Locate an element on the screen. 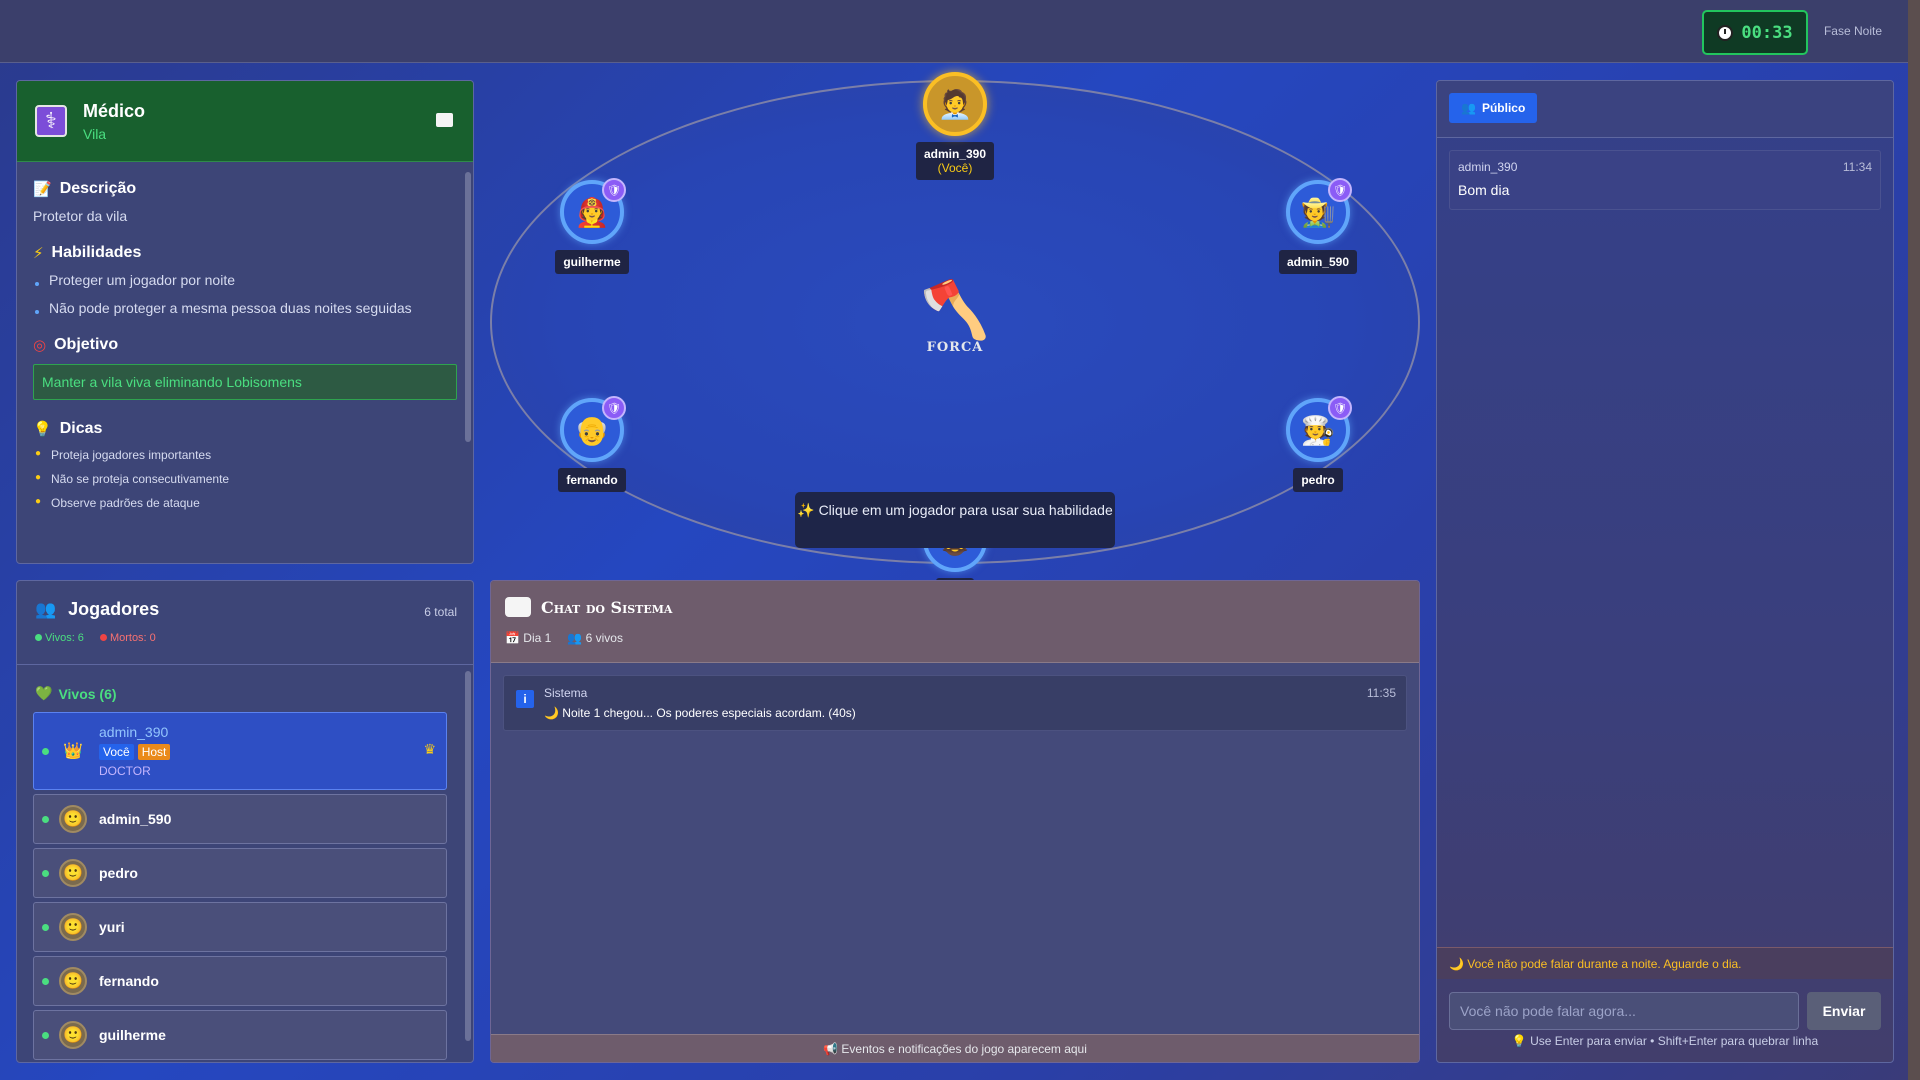 The width and height of the screenshot is (1920, 1080). seat-admin-390: 🧑‍💼 admin_390 (Você) is located at coordinates (955, 126).